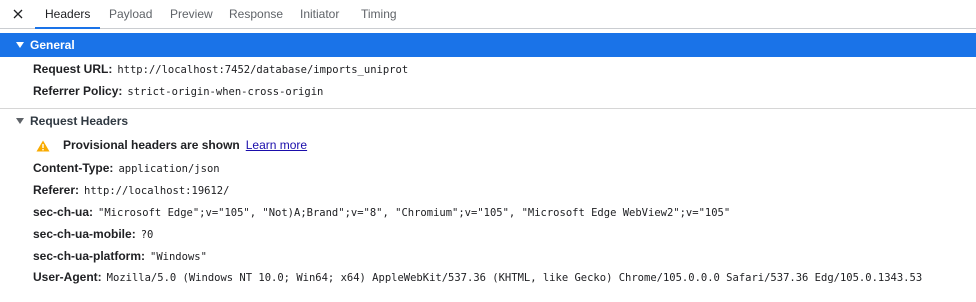 This screenshot has height=302, width=976. Describe the element at coordinates (225, 92) in the screenshot. I see `header-value: strict-origin-when-cross-origin` at that location.